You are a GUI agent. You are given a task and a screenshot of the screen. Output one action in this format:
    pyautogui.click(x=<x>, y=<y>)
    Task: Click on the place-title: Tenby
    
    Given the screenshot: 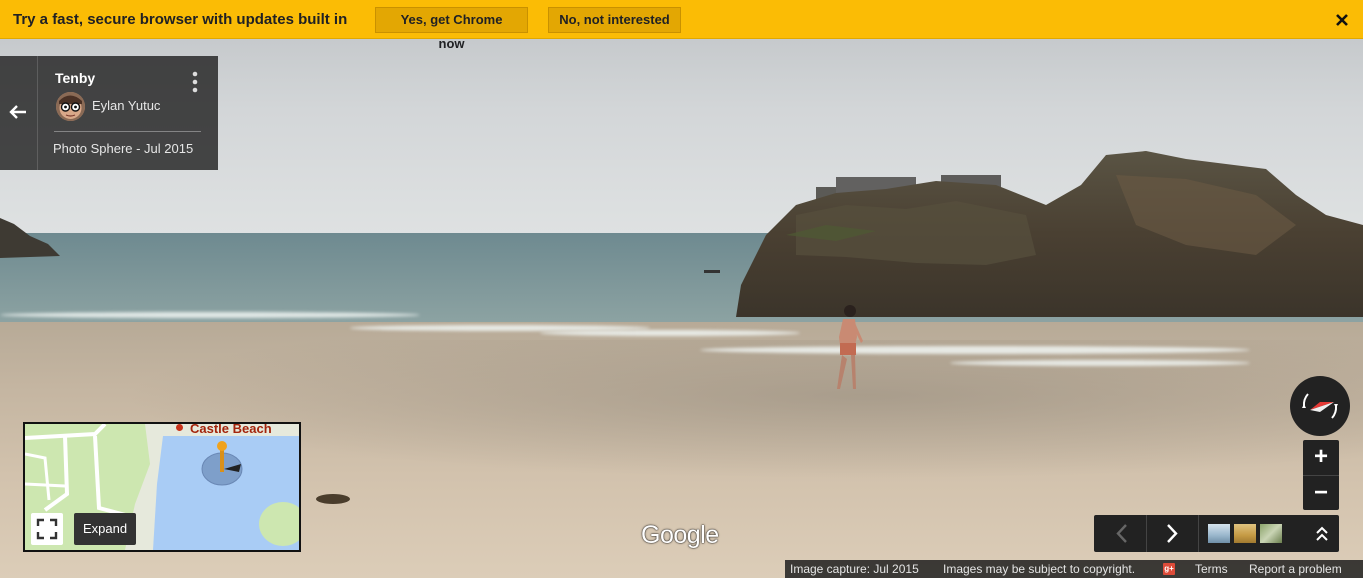 What is the action you would take?
    pyautogui.click(x=75, y=78)
    